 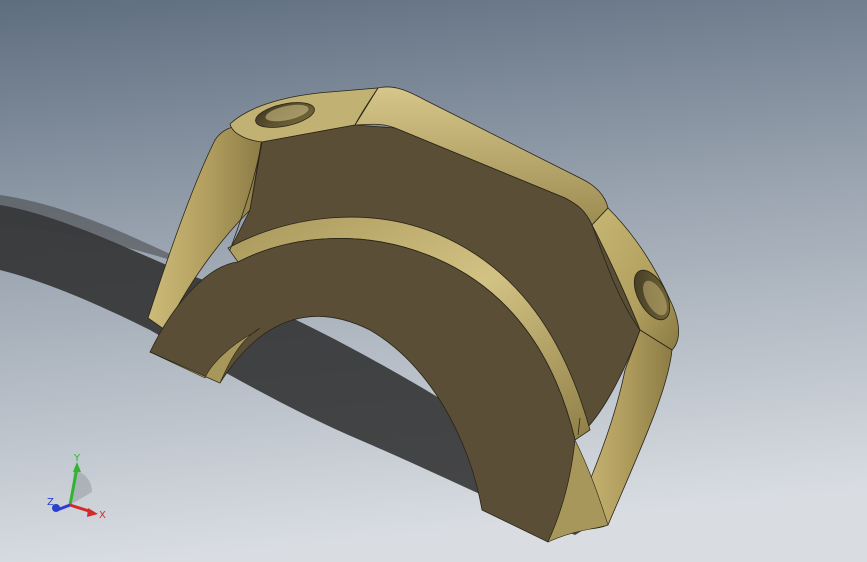 What do you see at coordinates (50, 502) in the screenshot?
I see `z-axis-label: Z` at bounding box center [50, 502].